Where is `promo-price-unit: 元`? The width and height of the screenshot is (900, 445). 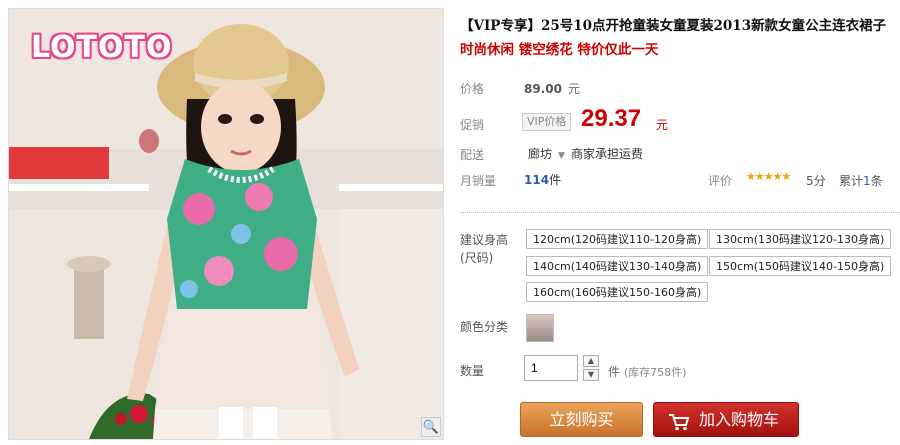 promo-price-unit: 元 is located at coordinates (662, 125).